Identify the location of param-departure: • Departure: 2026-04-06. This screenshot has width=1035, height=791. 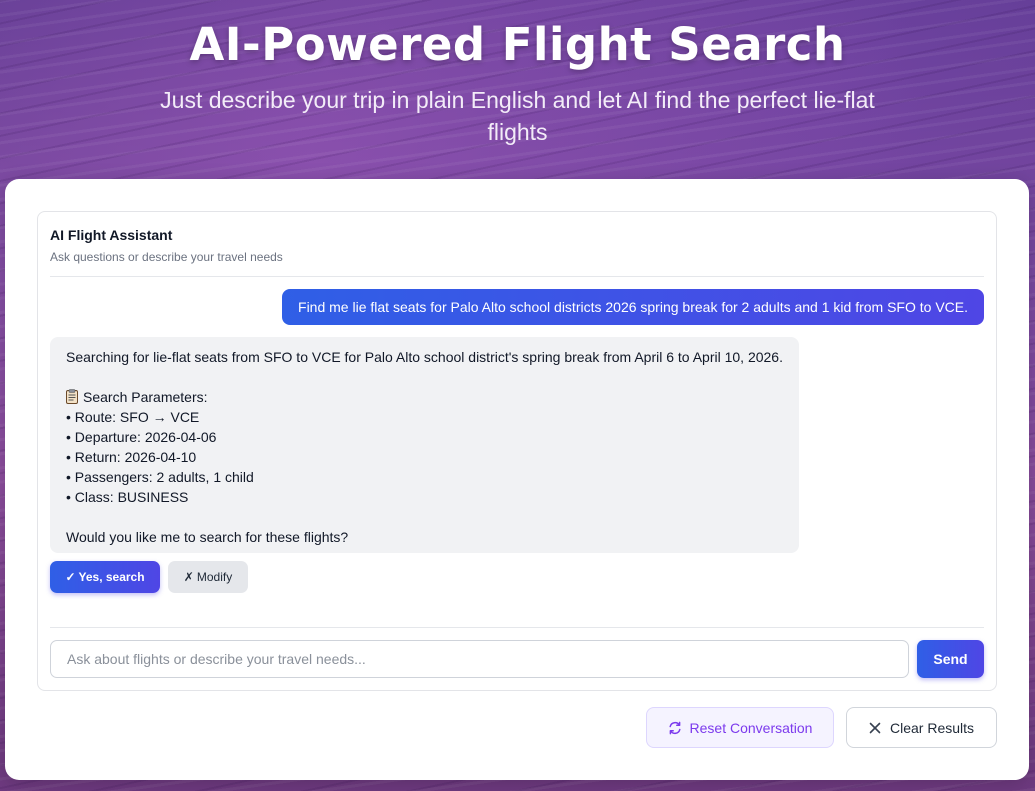
(141, 437).